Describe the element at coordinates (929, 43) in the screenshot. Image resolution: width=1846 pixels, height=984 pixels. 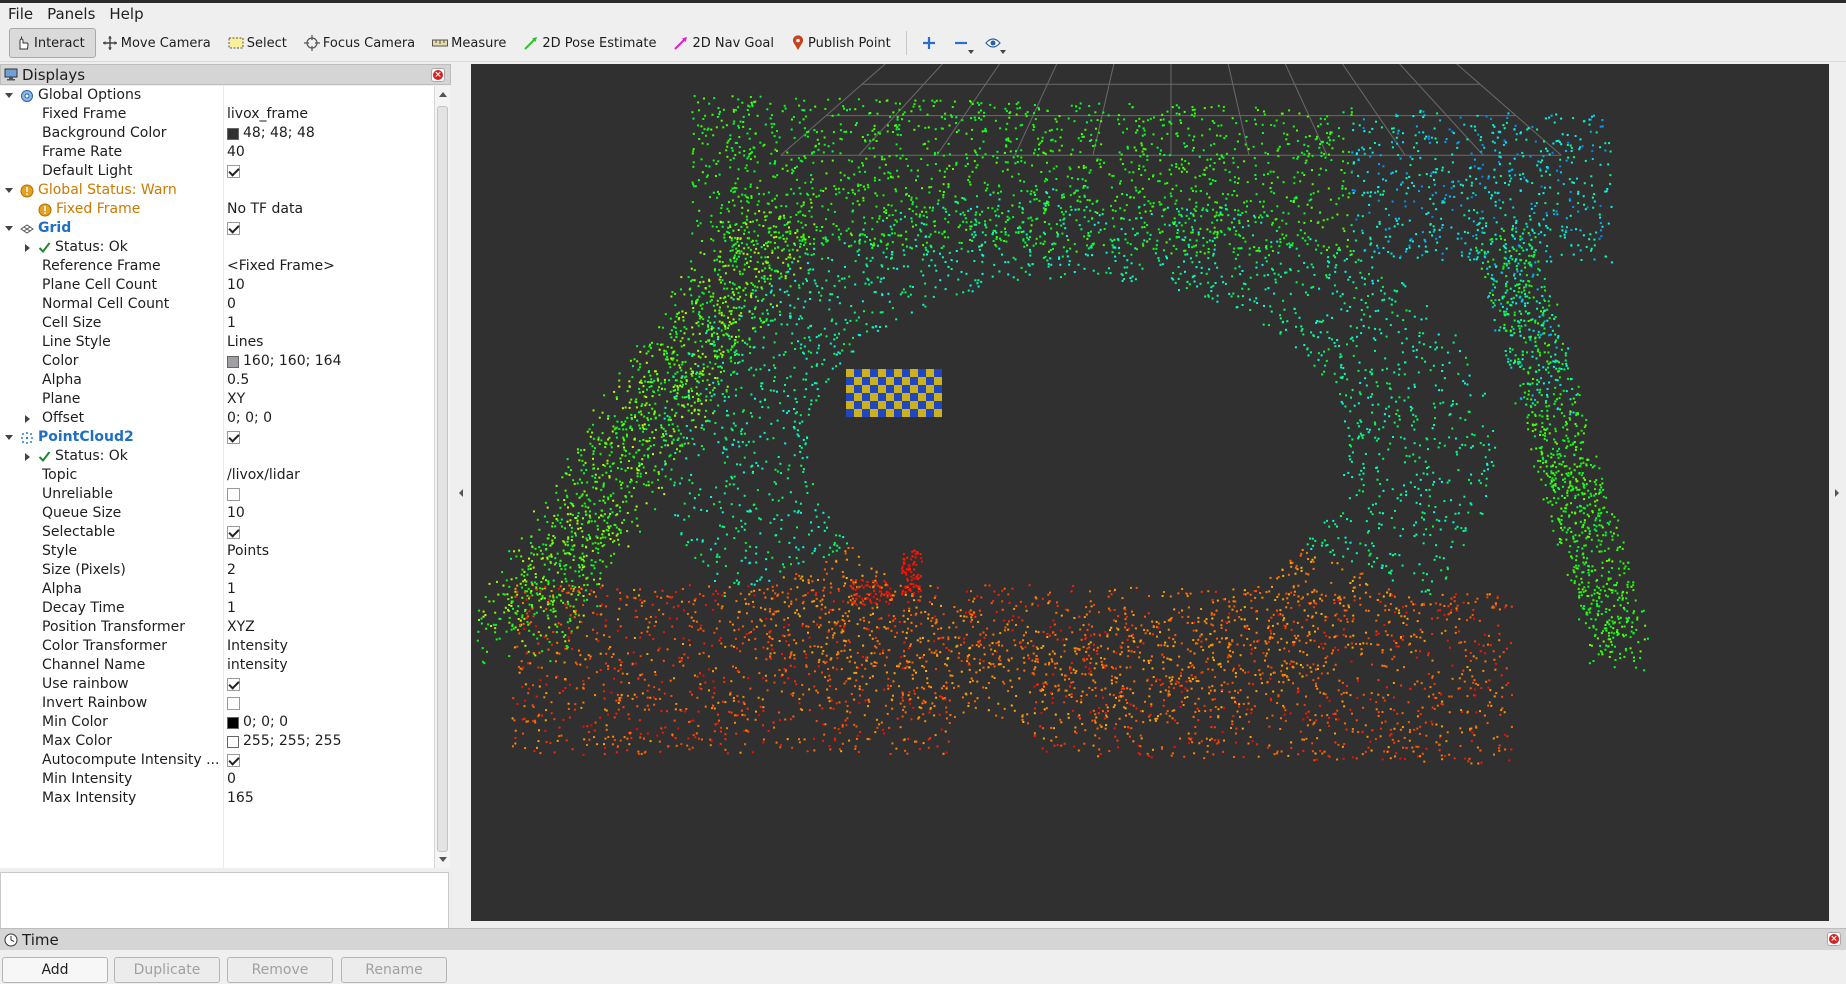
I see `add-tool-button` at that location.